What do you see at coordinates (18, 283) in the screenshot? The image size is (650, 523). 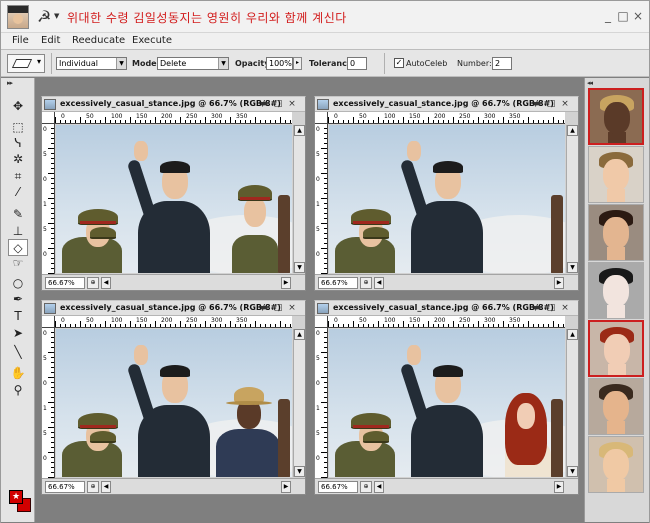 I see `dodge-tool-icon: ○` at bounding box center [18, 283].